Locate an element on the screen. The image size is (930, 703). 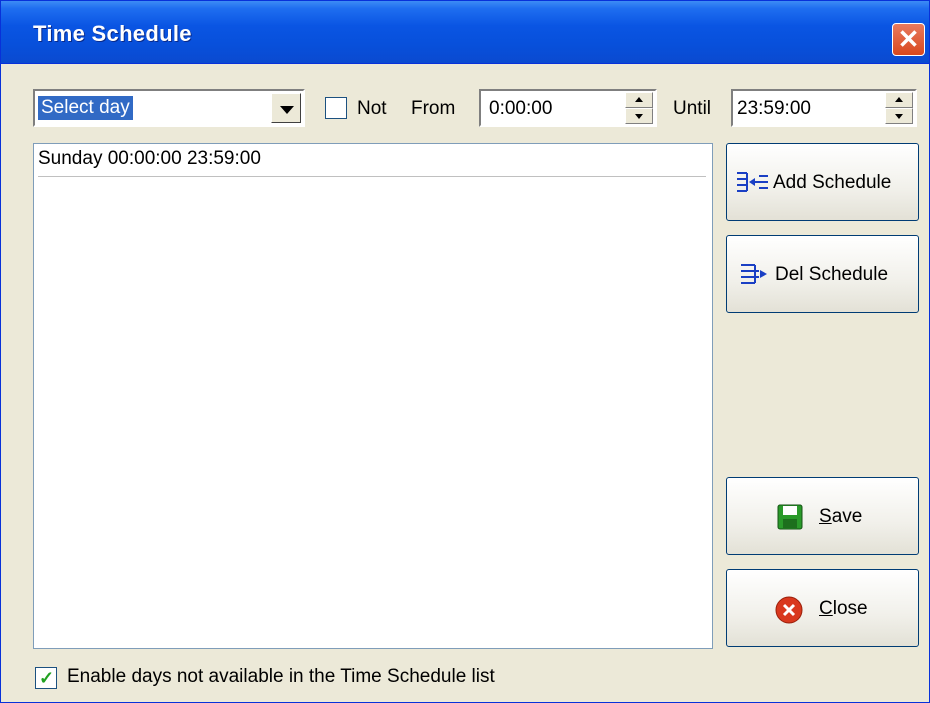
window-close-button: ✕ is located at coordinates (908, 39).